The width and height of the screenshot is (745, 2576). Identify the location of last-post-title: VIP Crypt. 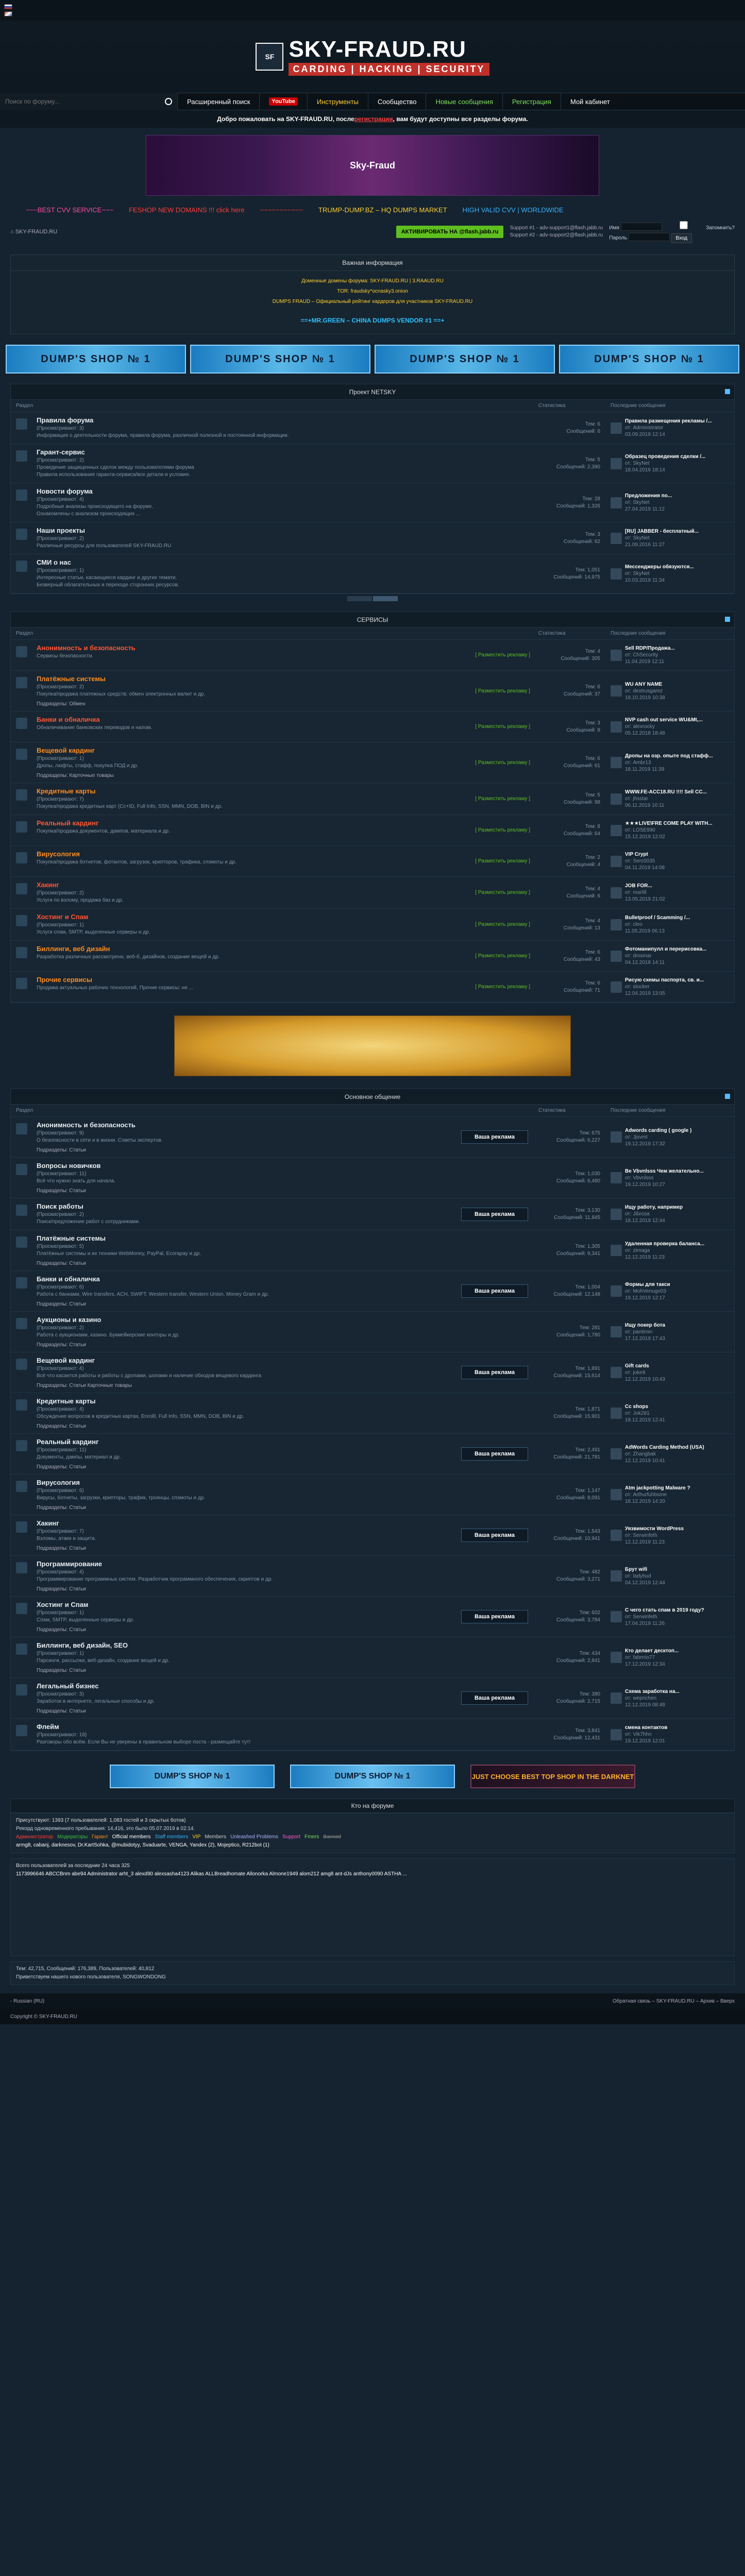
(636, 854).